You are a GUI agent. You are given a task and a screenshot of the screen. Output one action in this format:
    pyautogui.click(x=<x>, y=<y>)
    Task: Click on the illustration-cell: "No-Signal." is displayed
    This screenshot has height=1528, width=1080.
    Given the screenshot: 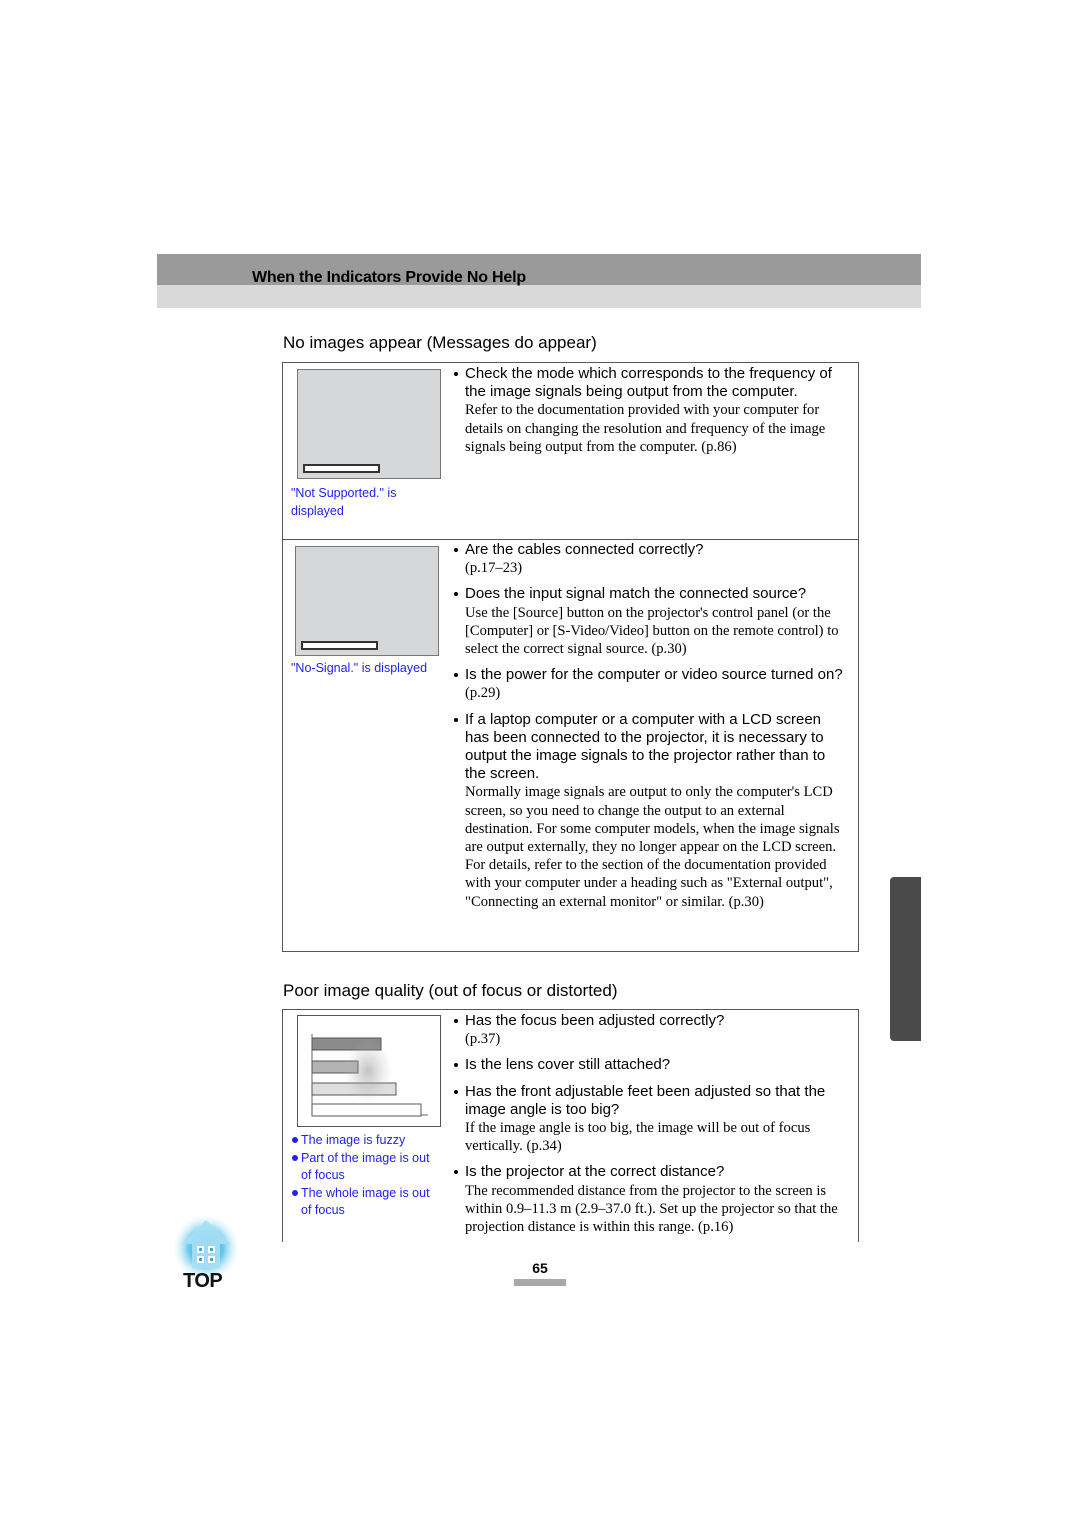 What is the action you would take?
    pyautogui.click(x=366, y=612)
    